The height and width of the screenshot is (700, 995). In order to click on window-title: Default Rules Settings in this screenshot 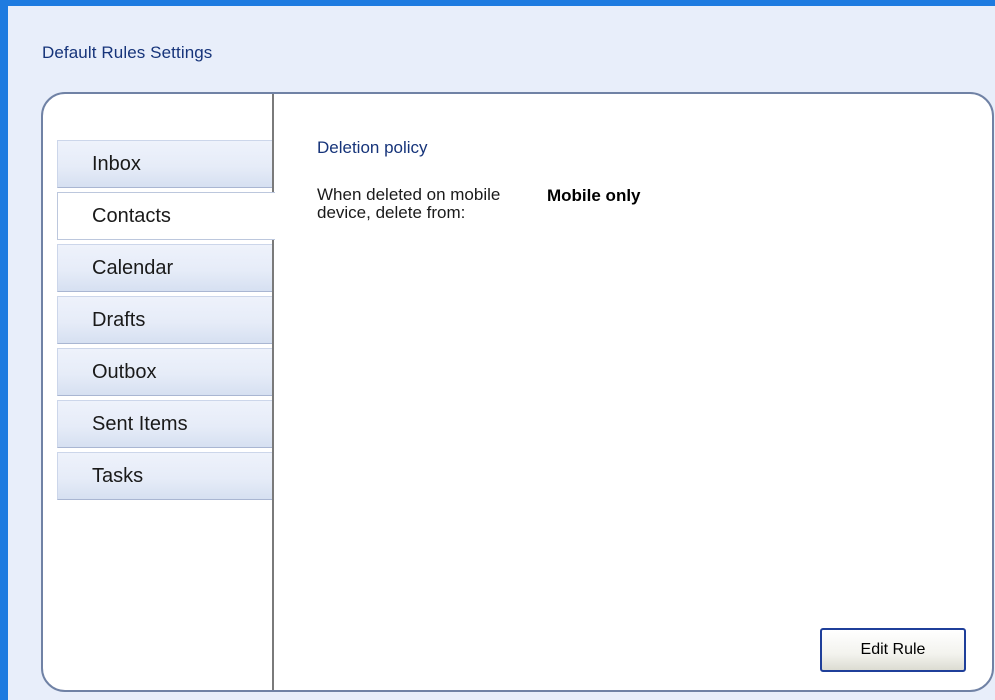, I will do `click(127, 52)`.